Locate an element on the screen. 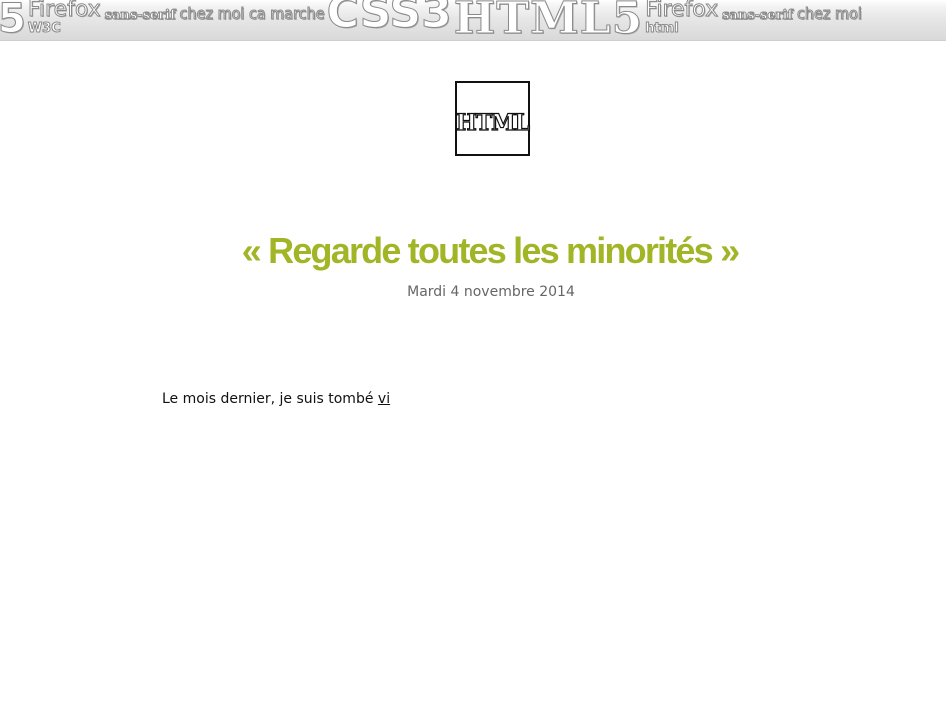 The height and width of the screenshot is (703, 946). banner-column: Firefox html is located at coordinates (682, 18).